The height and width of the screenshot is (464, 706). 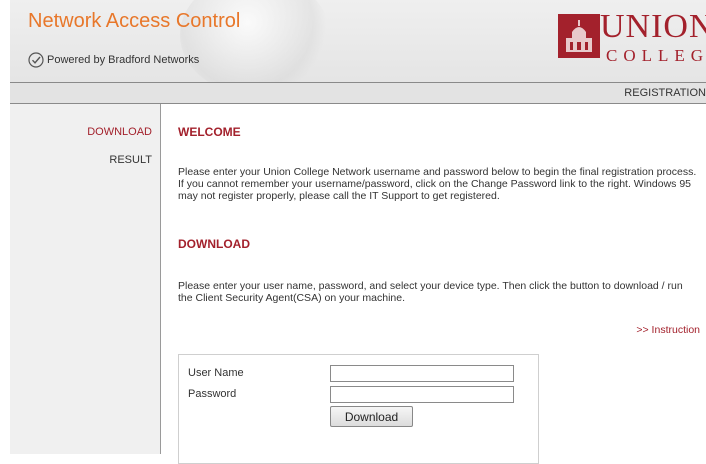 I want to click on app-title: Network Access Control, so click(x=134, y=21).